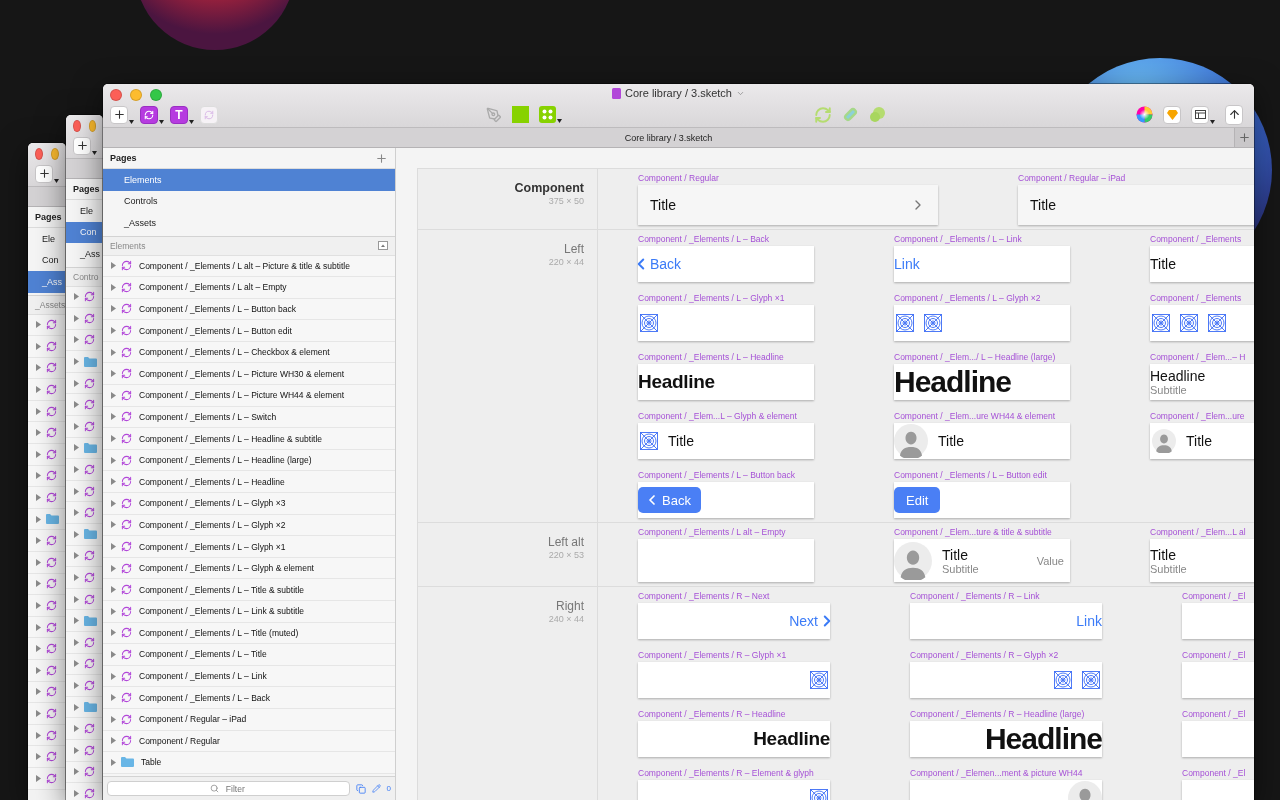  Describe the element at coordinates (1144, 115) in the screenshot. I see `color-wheel-icon` at that location.